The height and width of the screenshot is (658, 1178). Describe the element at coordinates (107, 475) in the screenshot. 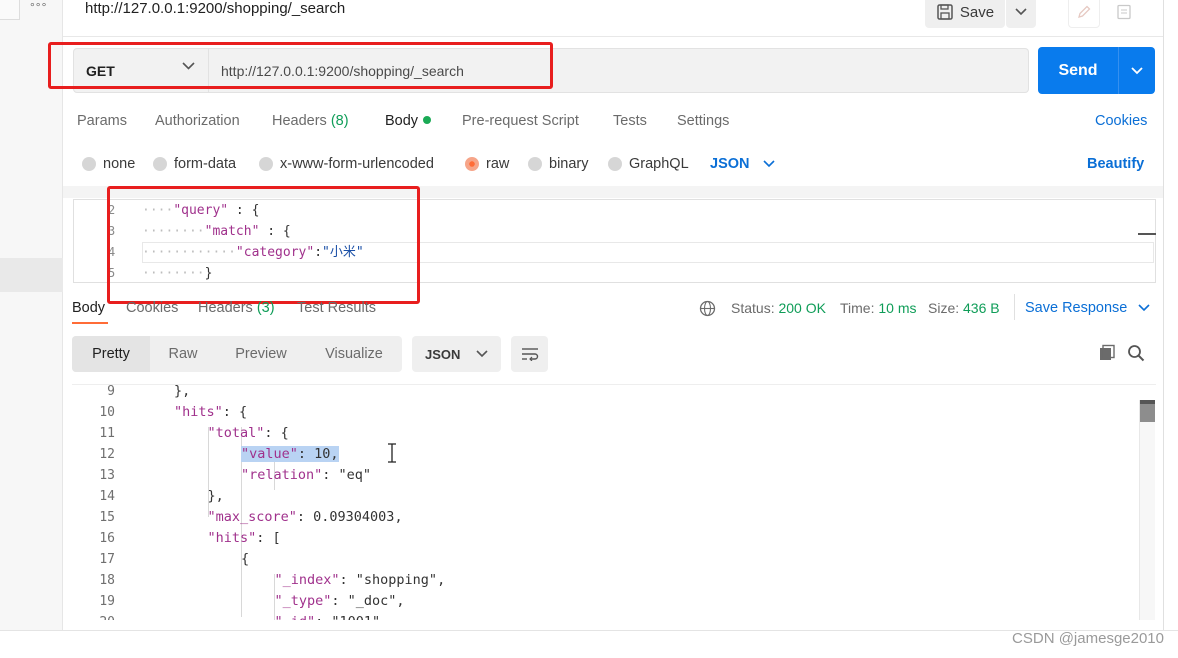

I see `line-number: 13` at that location.